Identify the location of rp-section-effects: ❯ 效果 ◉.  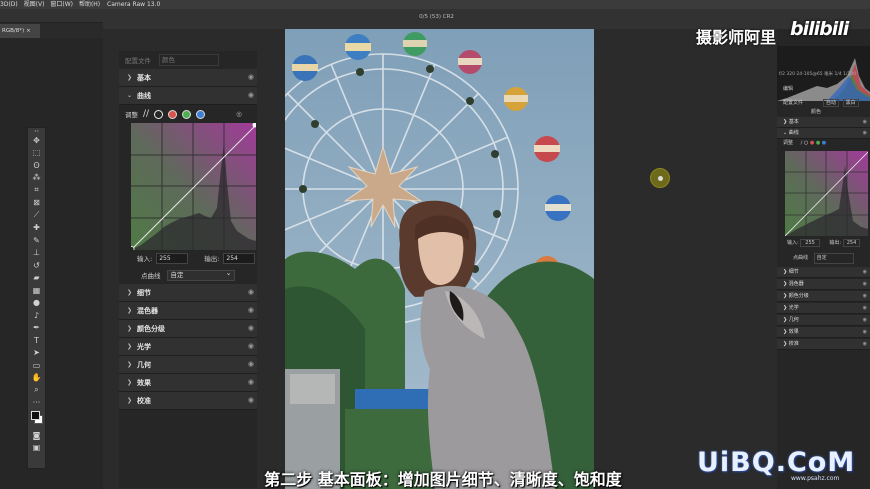
(823, 332).